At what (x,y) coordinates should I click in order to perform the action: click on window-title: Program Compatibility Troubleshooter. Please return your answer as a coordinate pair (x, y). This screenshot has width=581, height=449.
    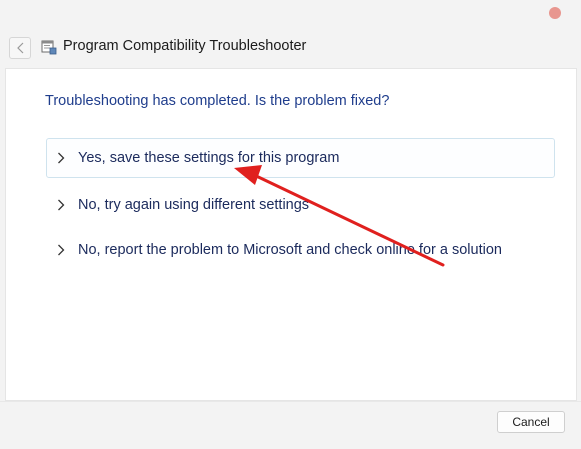
    Looking at the image, I should click on (185, 46).